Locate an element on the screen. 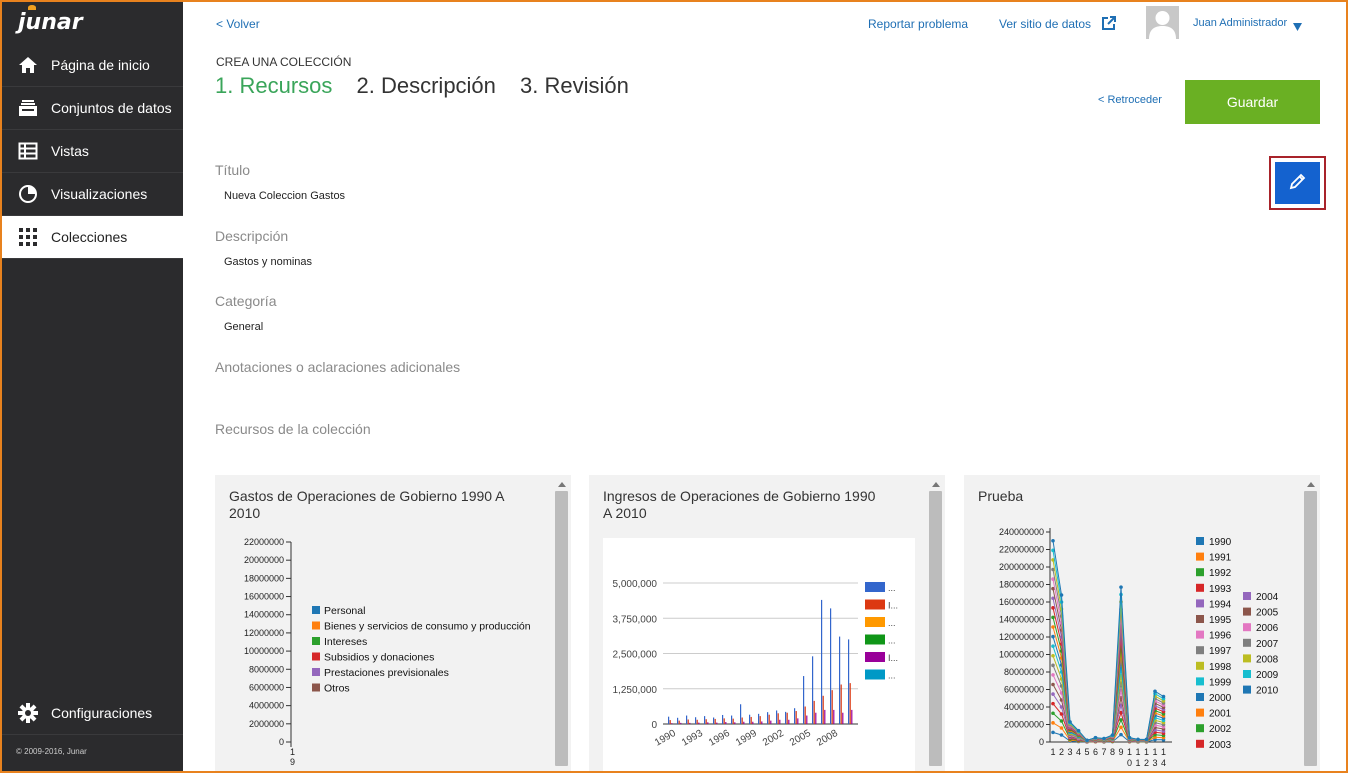 The height and width of the screenshot is (773, 1348). legend-label: 1990 is located at coordinates (1220, 542).